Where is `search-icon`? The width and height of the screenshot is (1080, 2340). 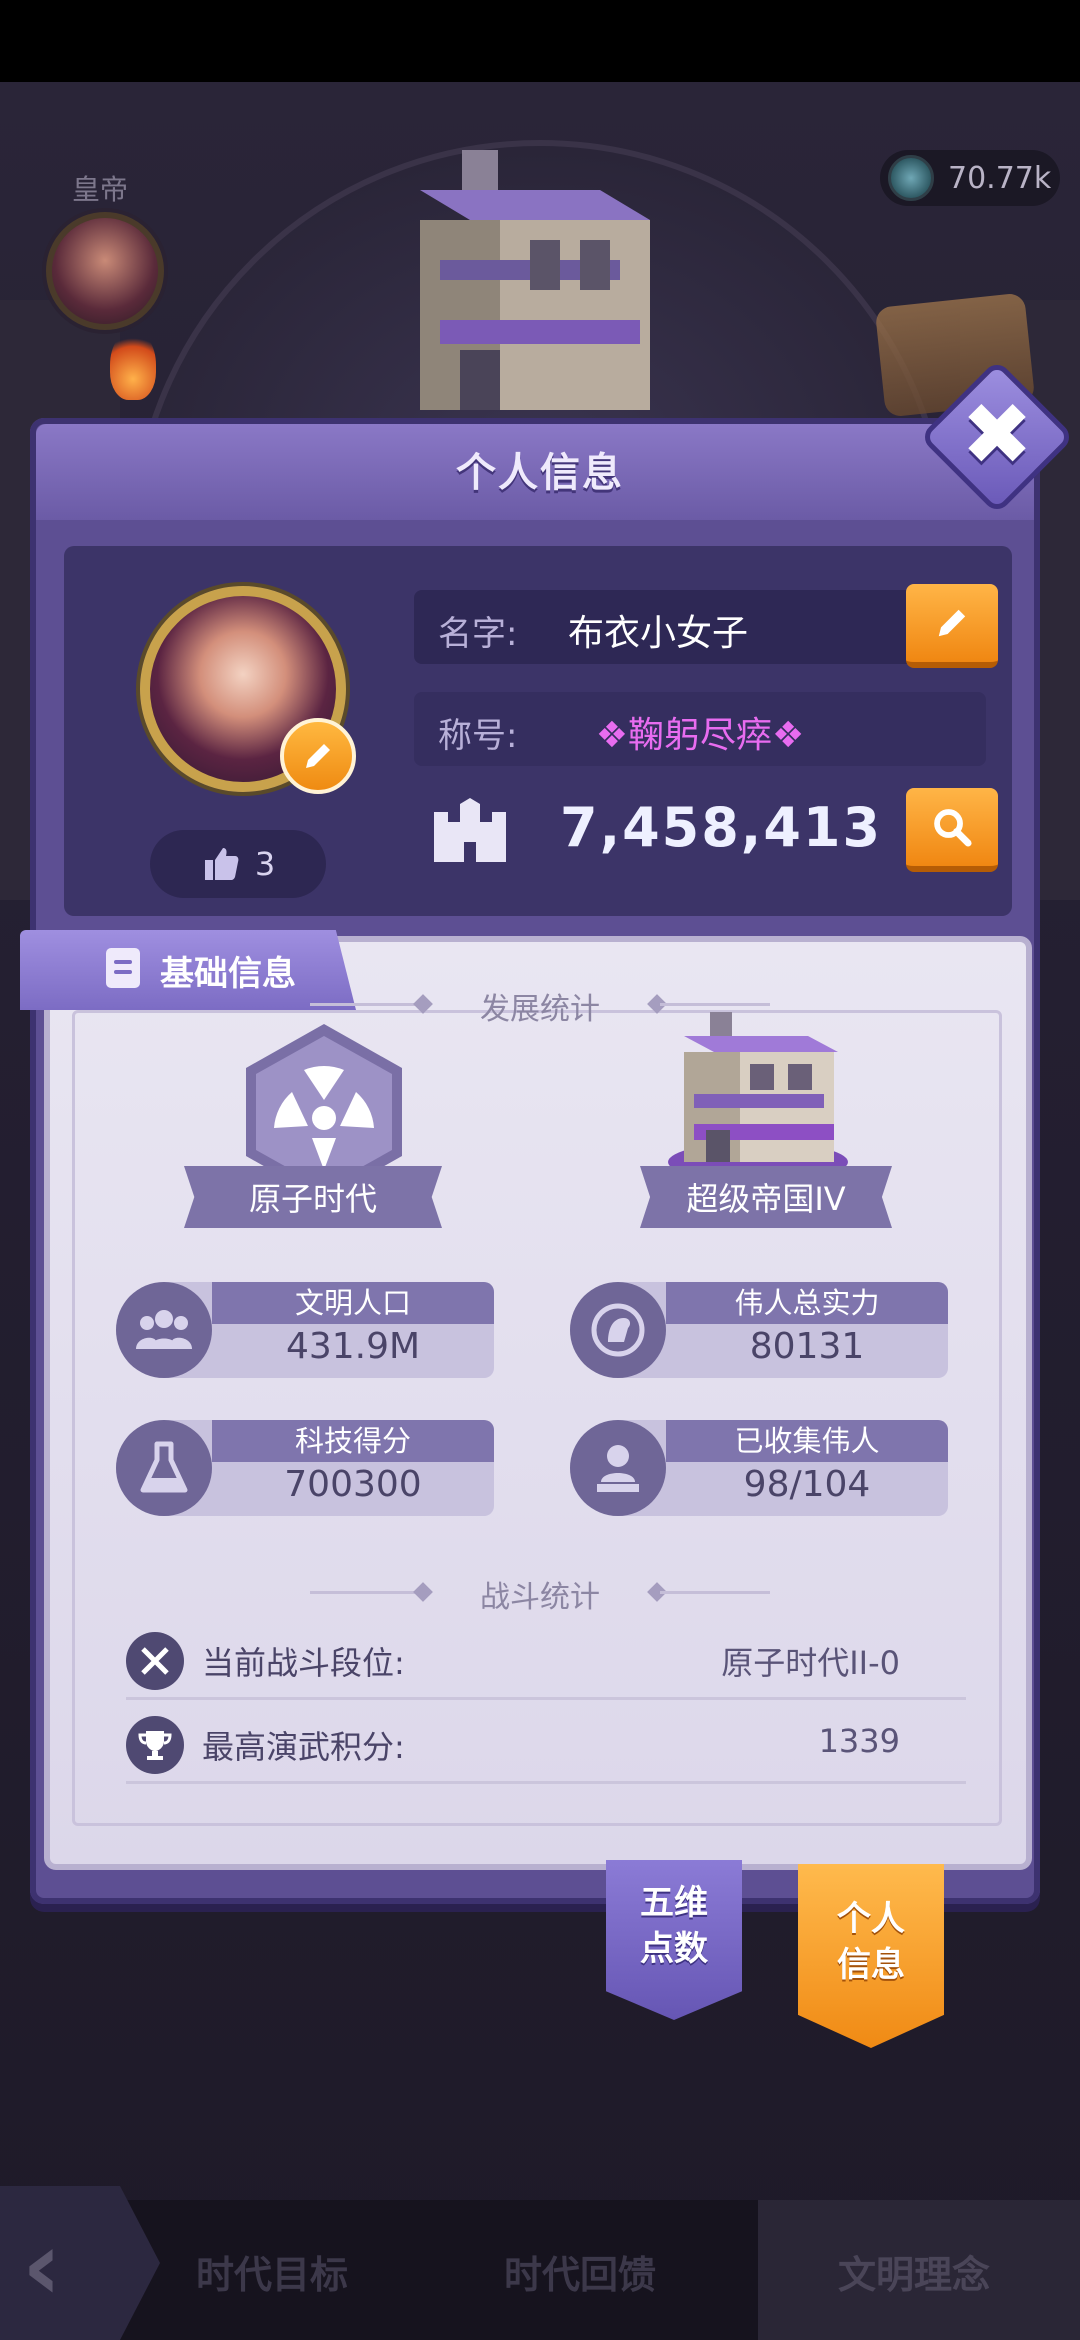
search-icon is located at coordinates (953, 828).